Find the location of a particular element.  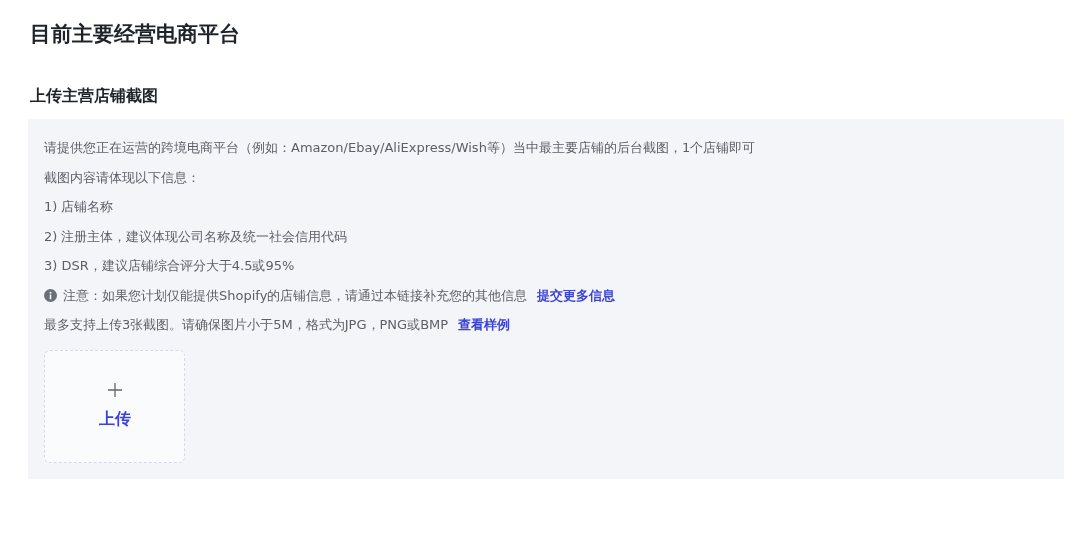

upload-button: 上传 is located at coordinates (114, 406).